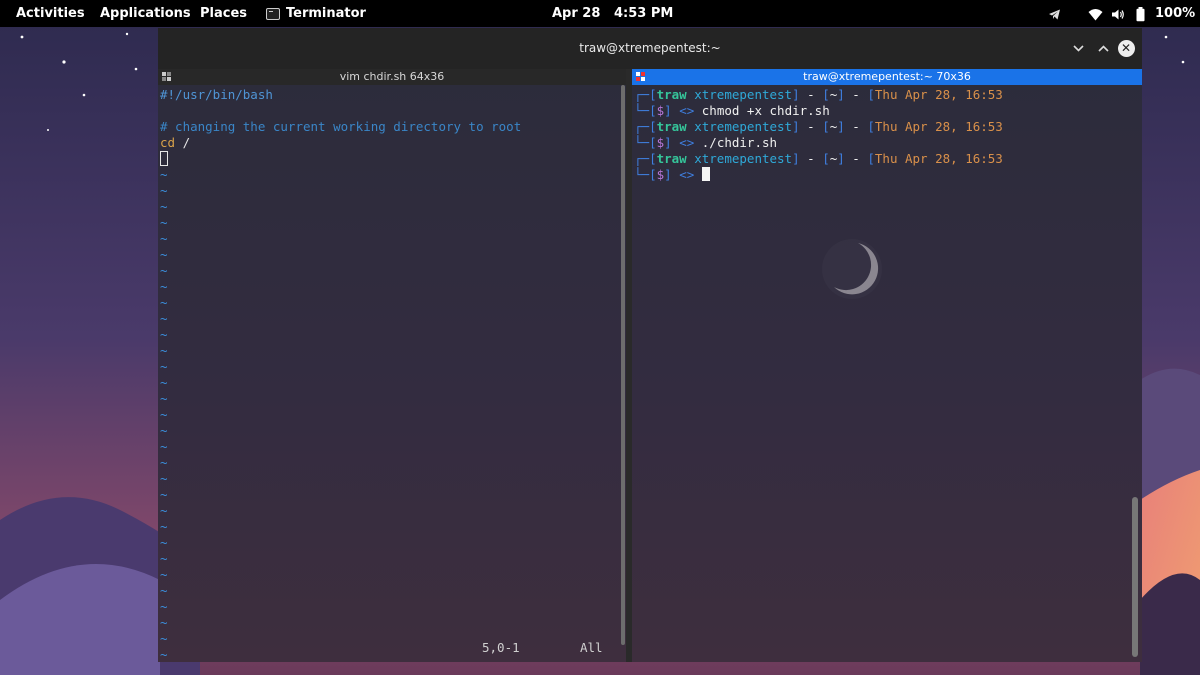 This screenshot has height=675, width=1200. I want to click on terminal-cursor, so click(705, 174).